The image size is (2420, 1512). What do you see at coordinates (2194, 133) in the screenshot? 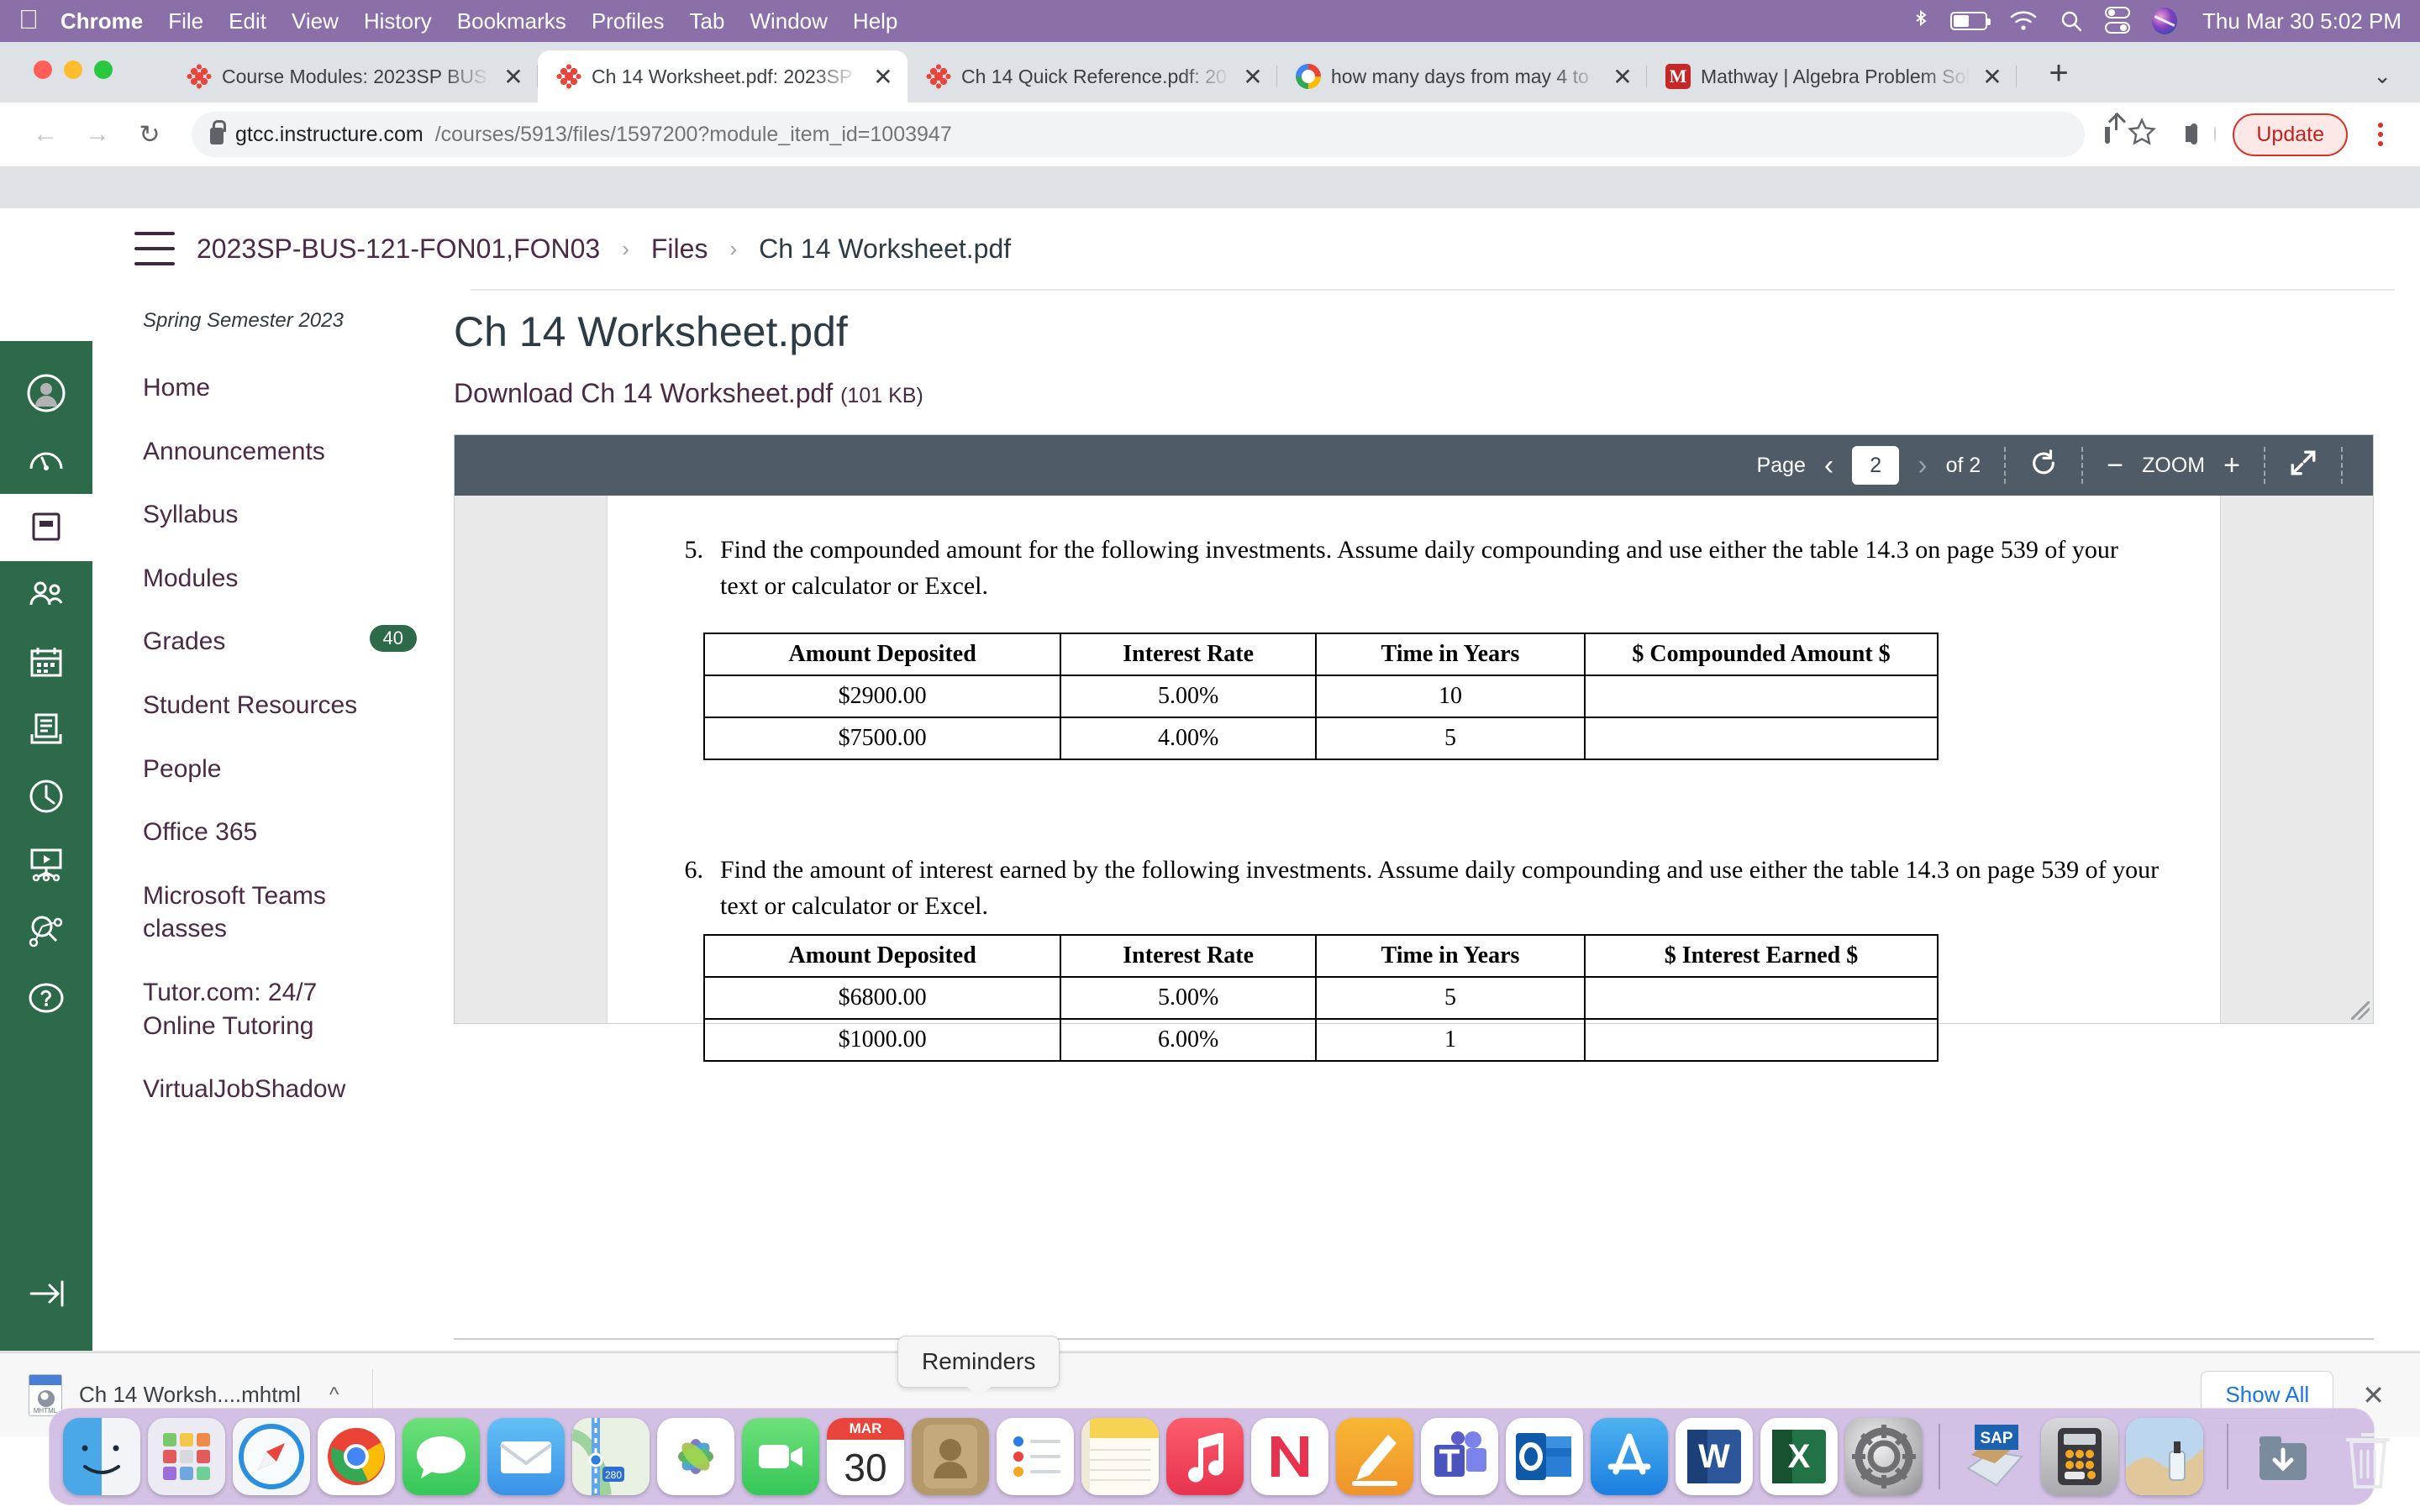
I see `side-panel-icon` at bounding box center [2194, 133].